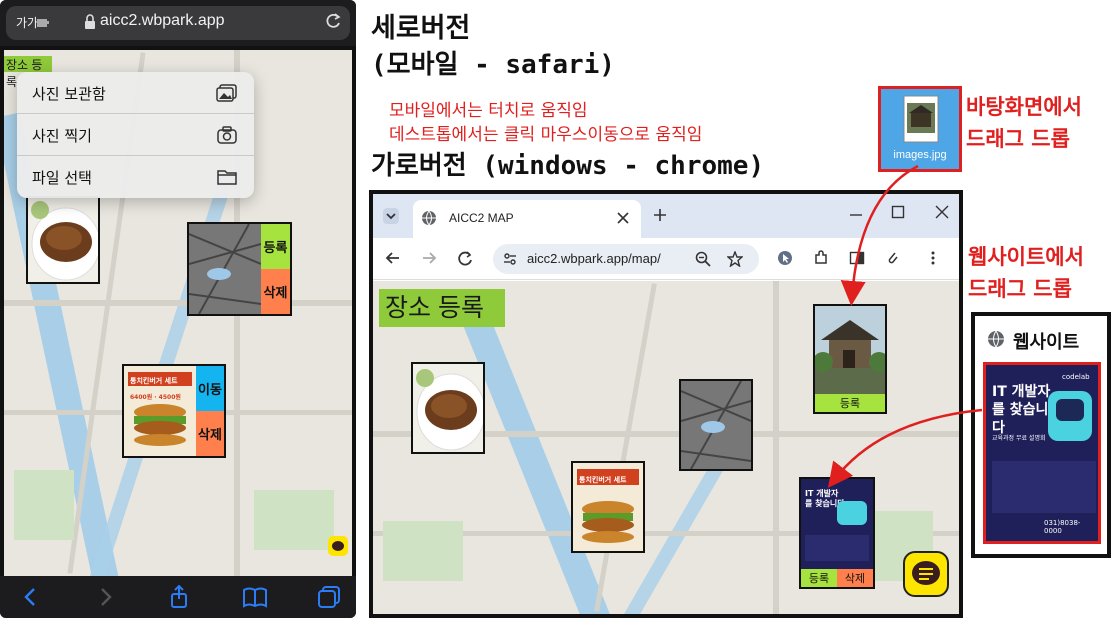  I want to click on new-tab-icon, so click(660, 215).